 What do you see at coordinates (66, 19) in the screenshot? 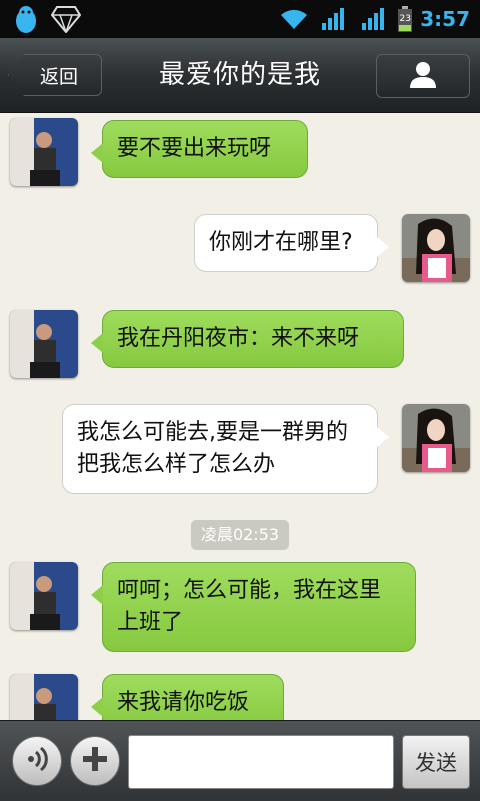
I see `diamond-icon` at bounding box center [66, 19].